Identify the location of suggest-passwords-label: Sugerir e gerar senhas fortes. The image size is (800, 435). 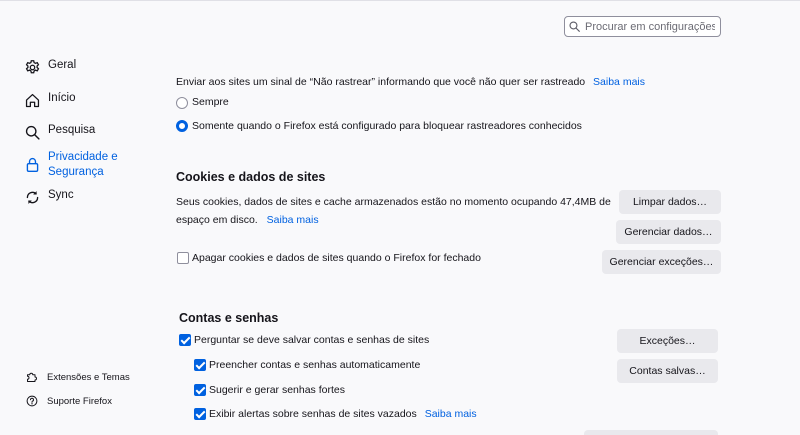
(277, 390).